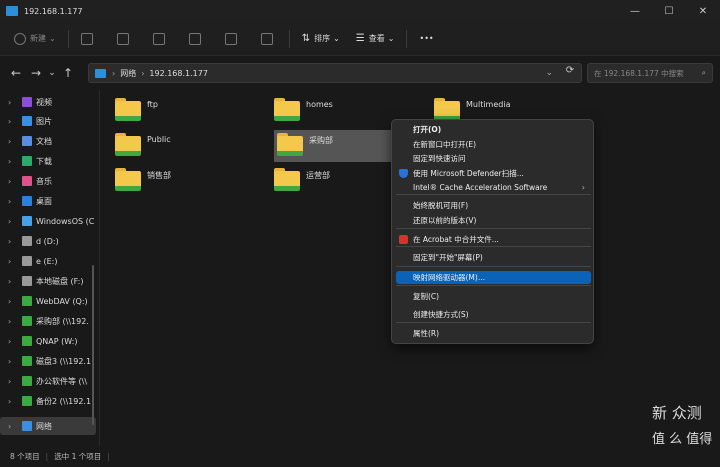 The width and height of the screenshot is (720, 467). What do you see at coordinates (493, 158) in the screenshot?
I see `context-menu-item: 固定到快速访问` at bounding box center [493, 158].